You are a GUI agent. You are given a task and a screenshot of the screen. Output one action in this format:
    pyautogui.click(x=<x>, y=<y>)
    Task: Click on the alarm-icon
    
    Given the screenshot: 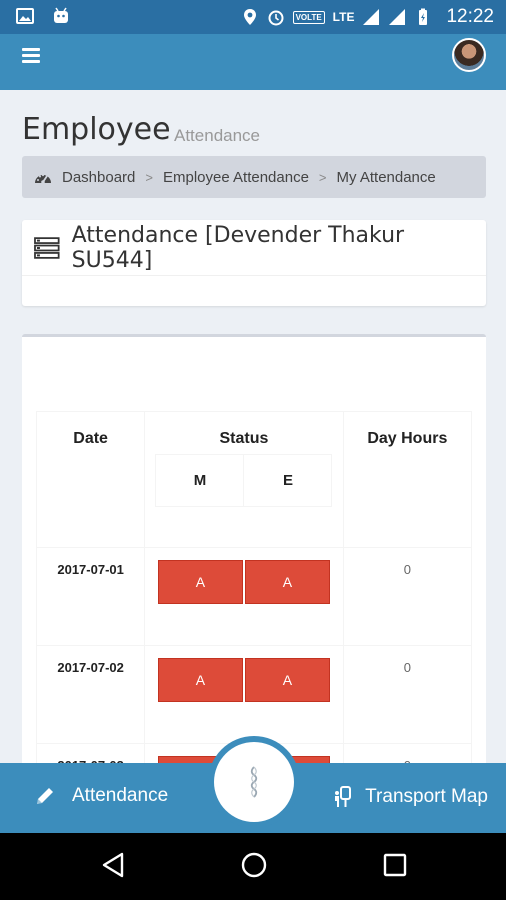 What is the action you would take?
    pyautogui.click(x=276, y=18)
    